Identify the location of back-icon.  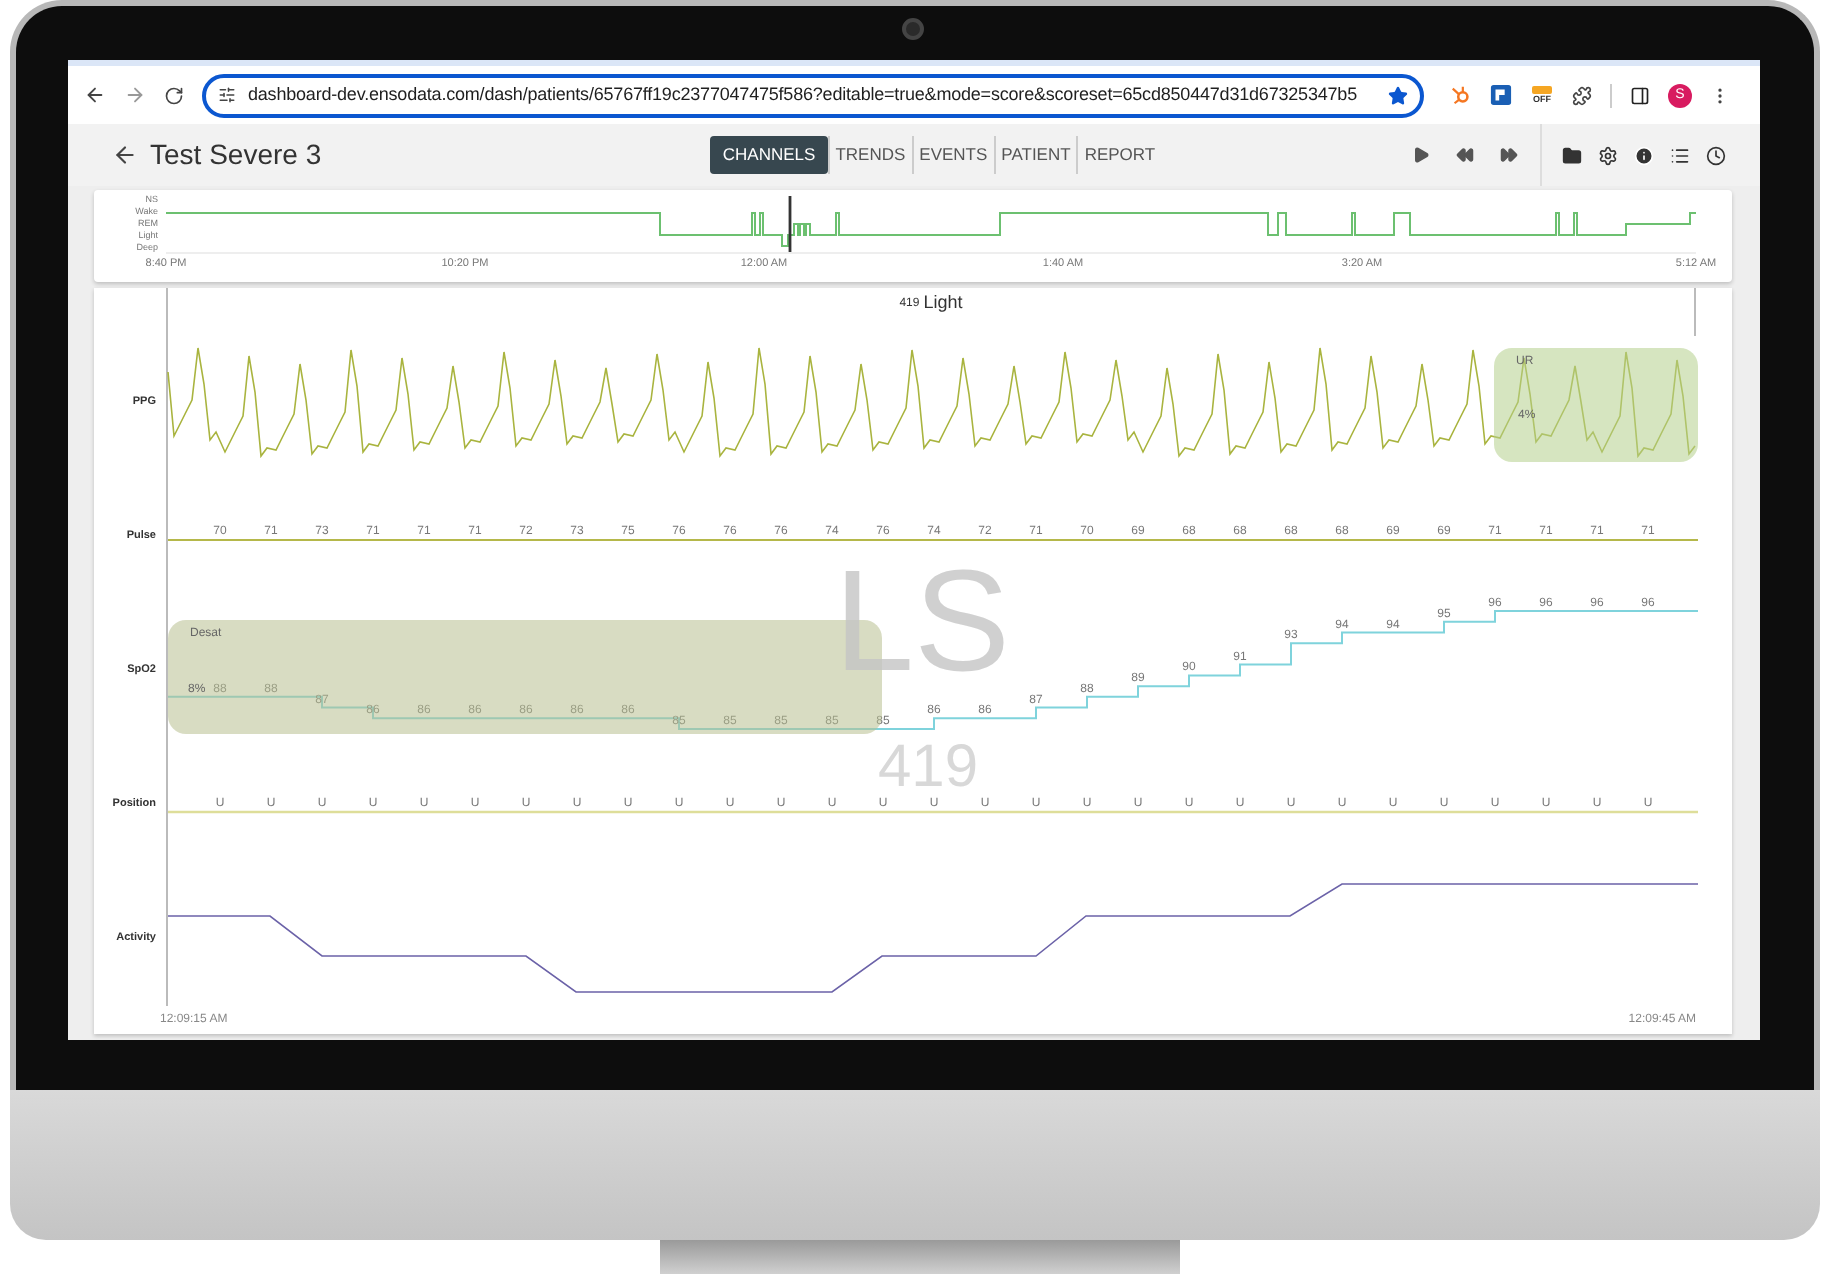
(95, 95).